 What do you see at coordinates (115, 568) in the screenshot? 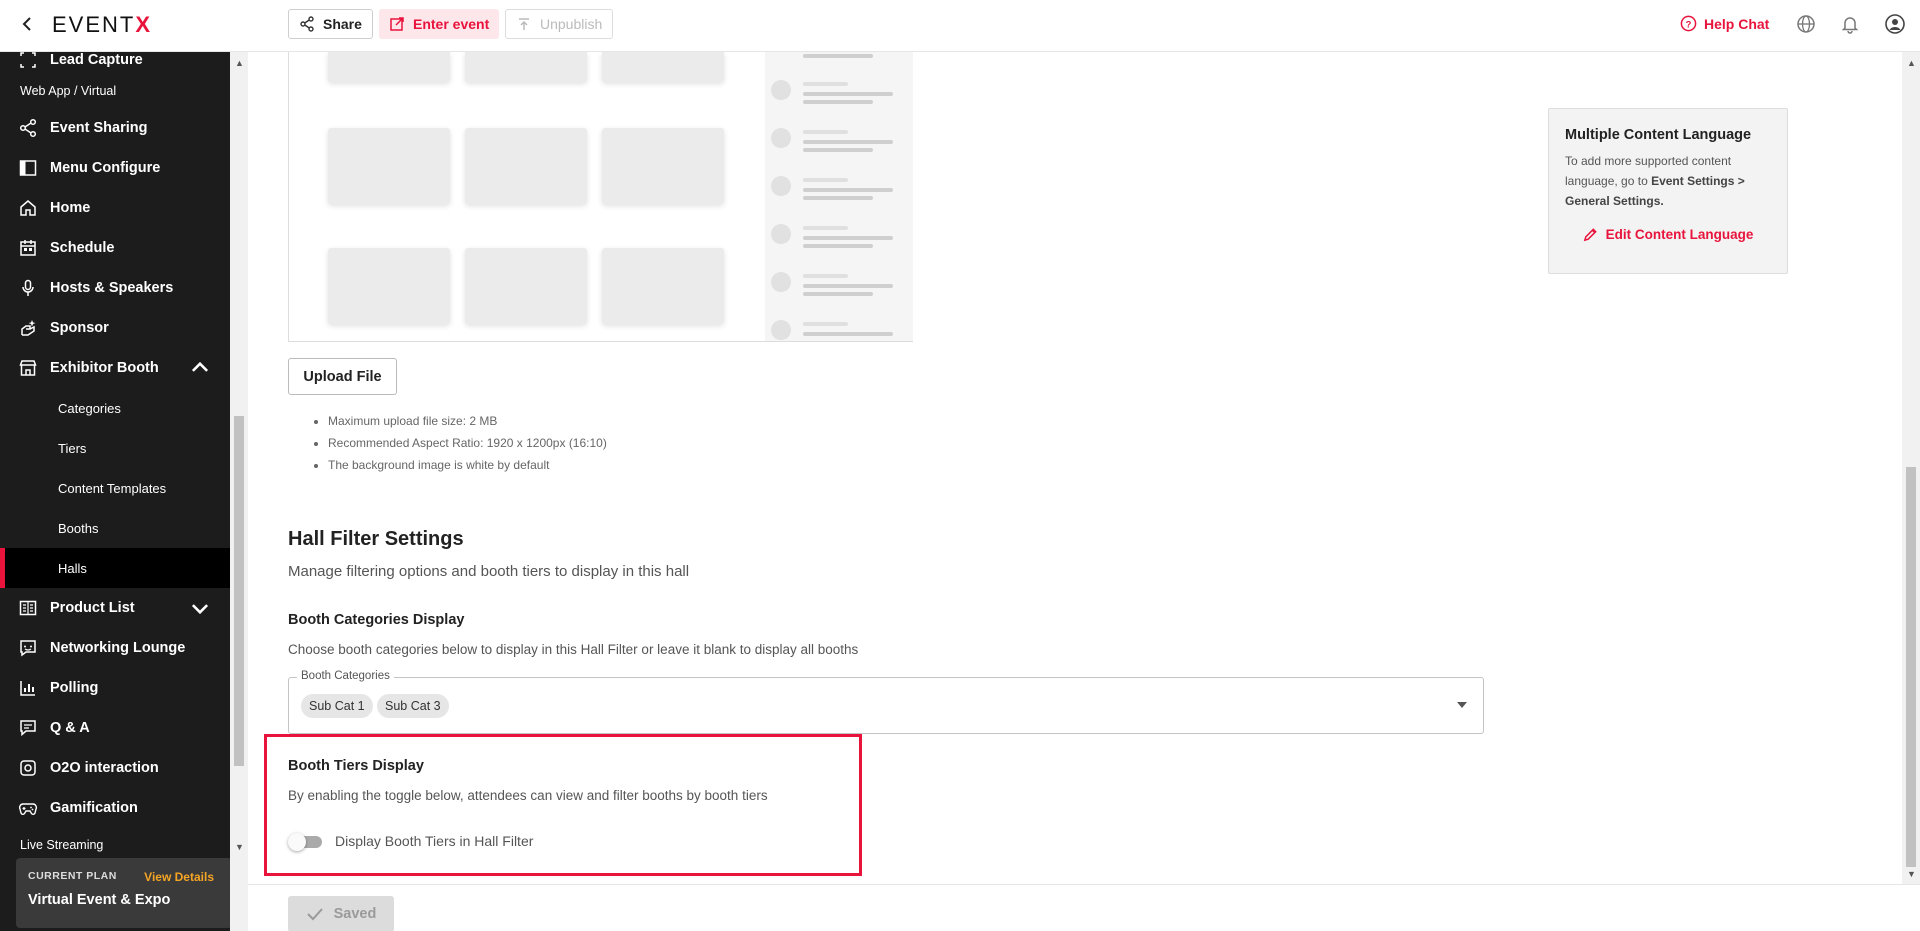
I see `sidebar-sub-halls: Halls` at bounding box center [115, 568].